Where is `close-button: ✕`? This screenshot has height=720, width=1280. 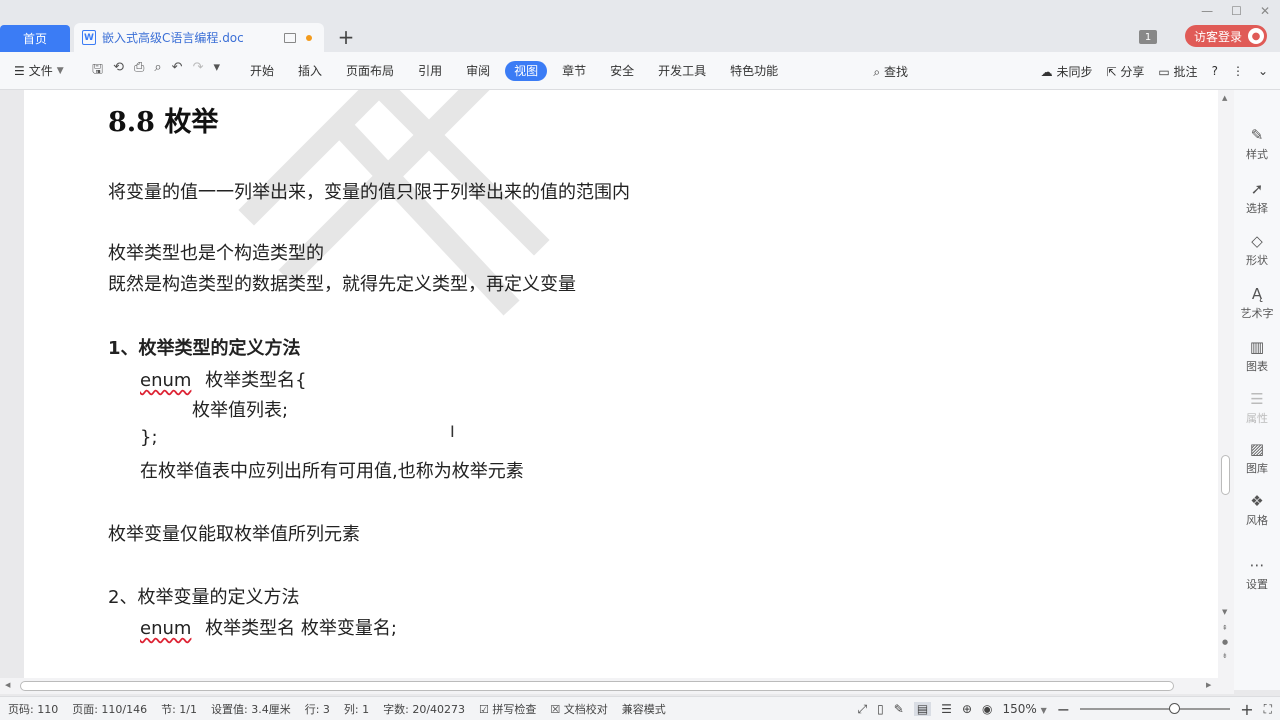 close-button: ✕ is located at coordinates (1265, 11).